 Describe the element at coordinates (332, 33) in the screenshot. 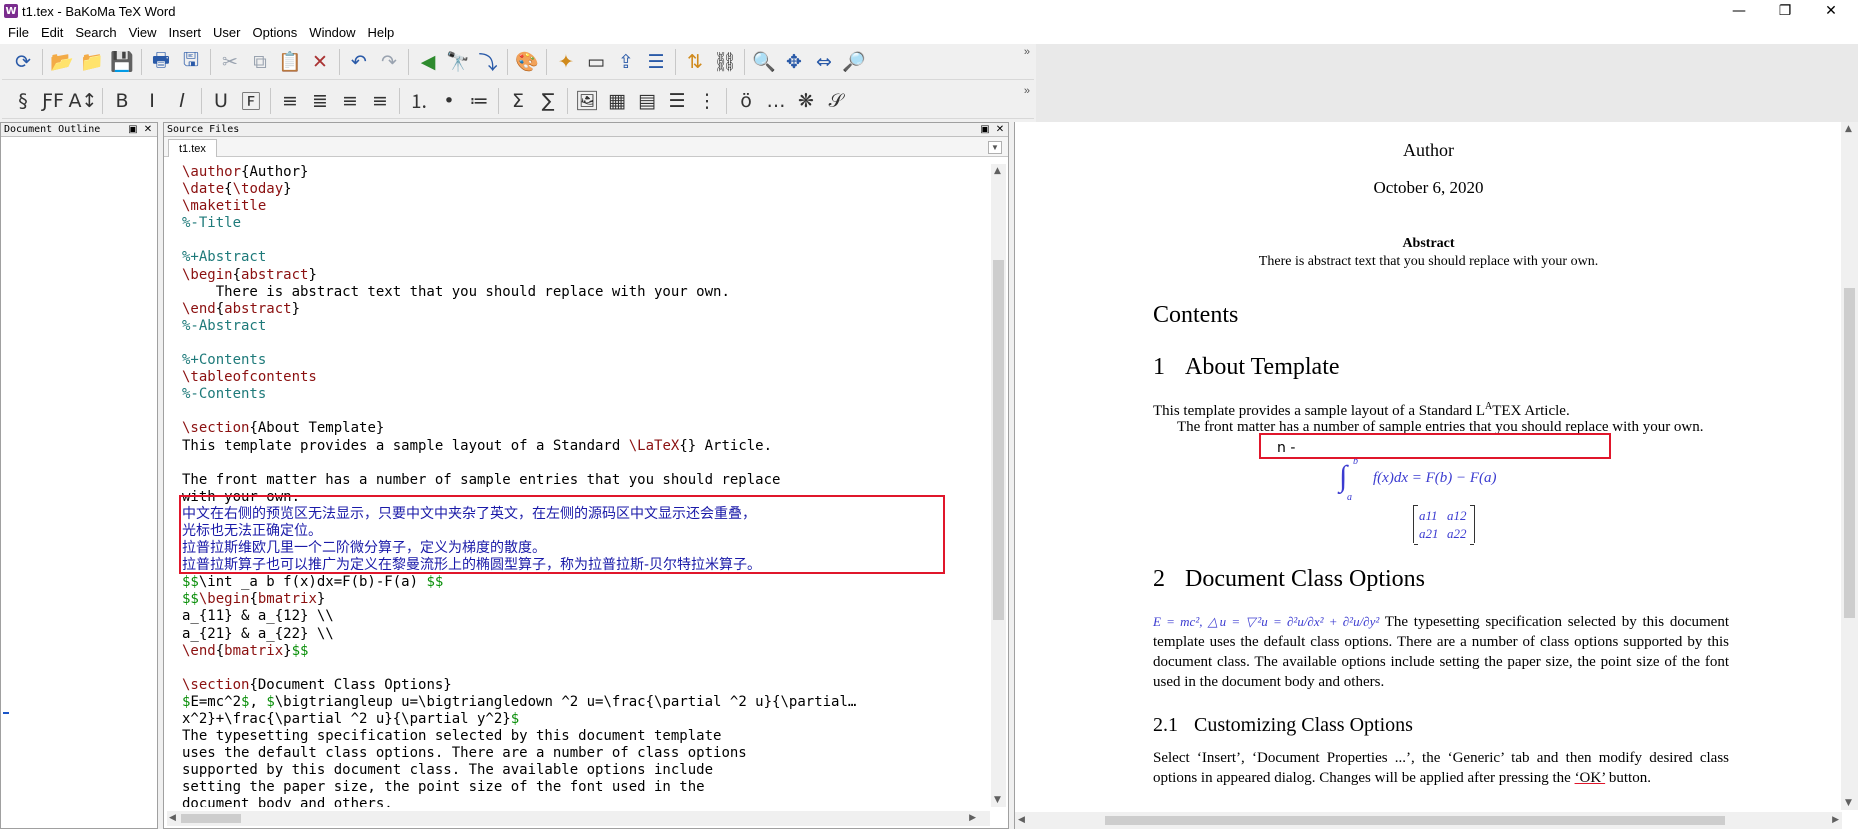

I see `menu-window: Window` at that location.